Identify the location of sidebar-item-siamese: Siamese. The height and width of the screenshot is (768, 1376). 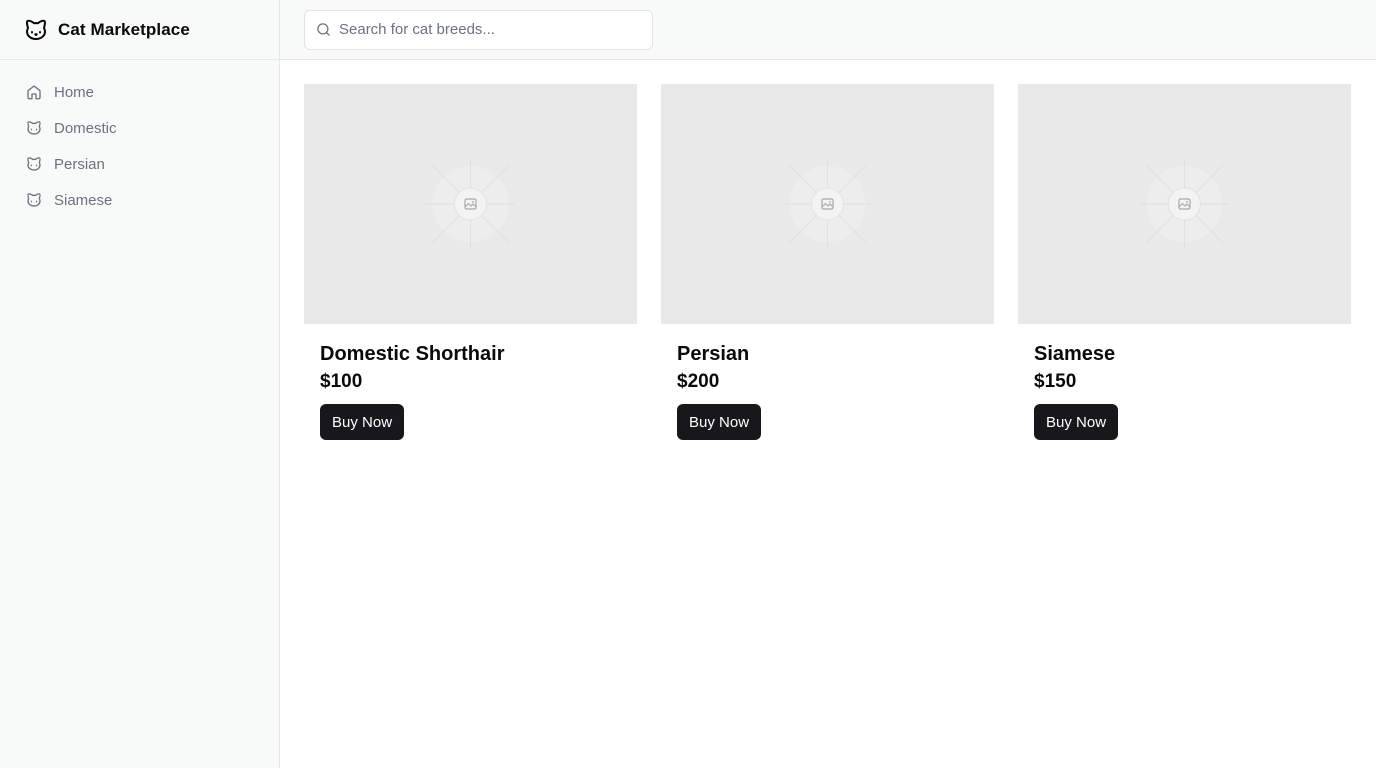
(139, 200).